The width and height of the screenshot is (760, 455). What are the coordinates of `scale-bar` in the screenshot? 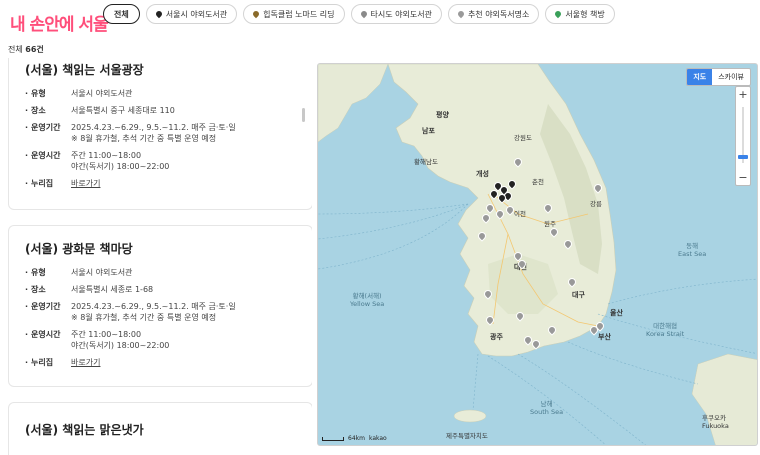 It's located at (333, 438).